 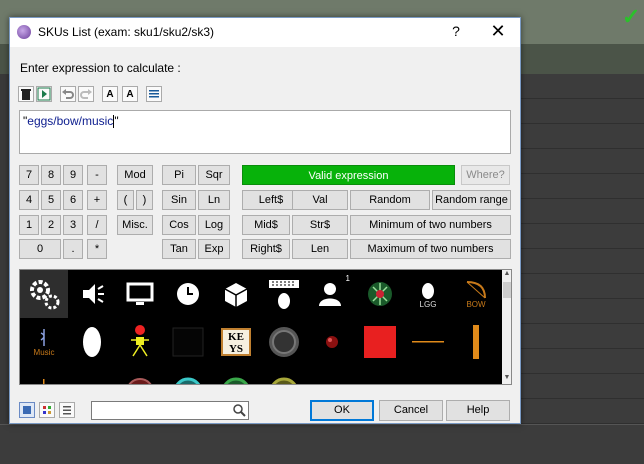 I want to click on expression-input: "eggs/bow/music", so click(x=265, y=132).